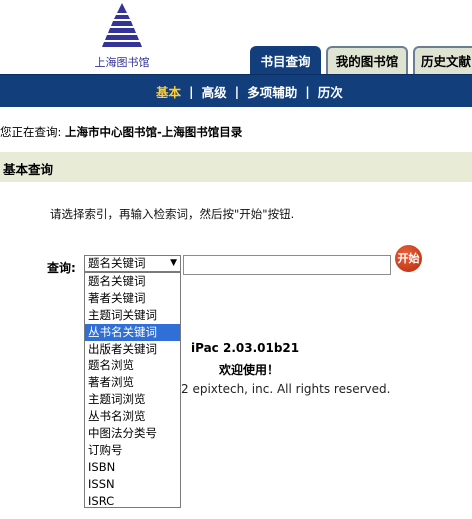 The image size is (472, 519). I want to click on location-prefix: 您正在查询:, so click(33, 132).